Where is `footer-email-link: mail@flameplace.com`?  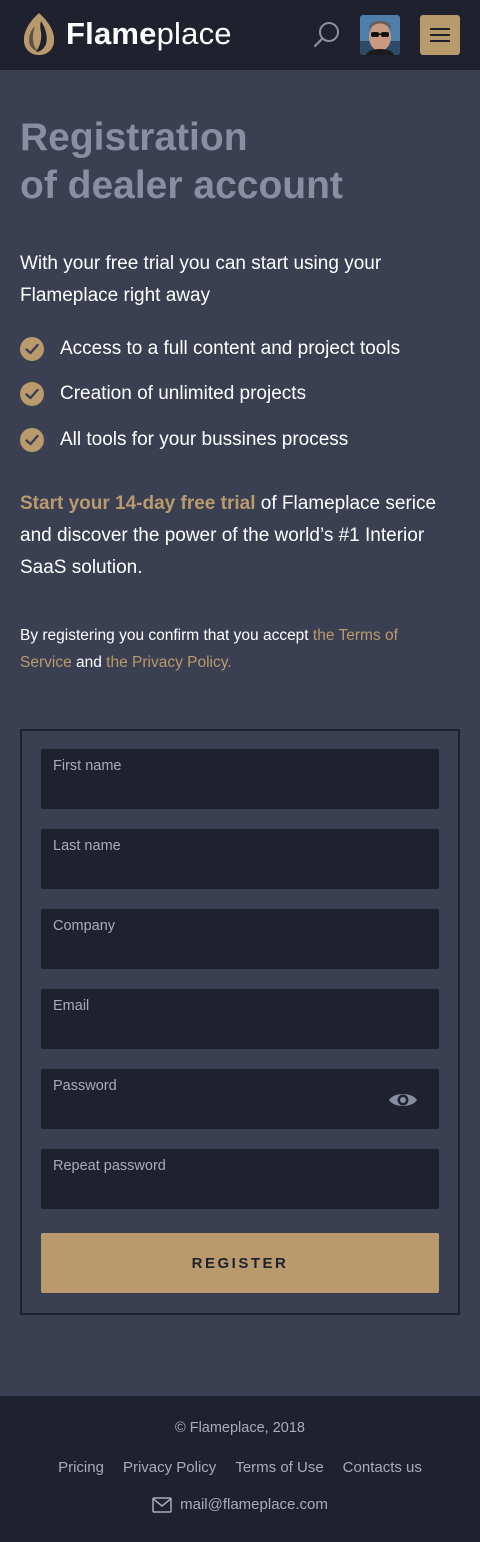
footer-email-link: mail@flameplace.com is located at coordinates (254, 1504).